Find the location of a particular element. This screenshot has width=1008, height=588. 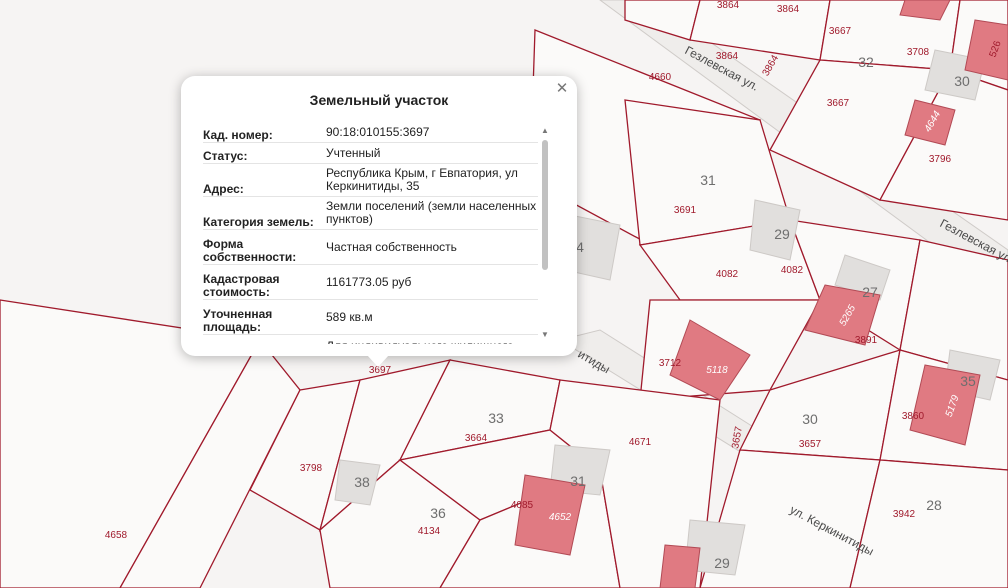

building is located at coordinates (680, 566).